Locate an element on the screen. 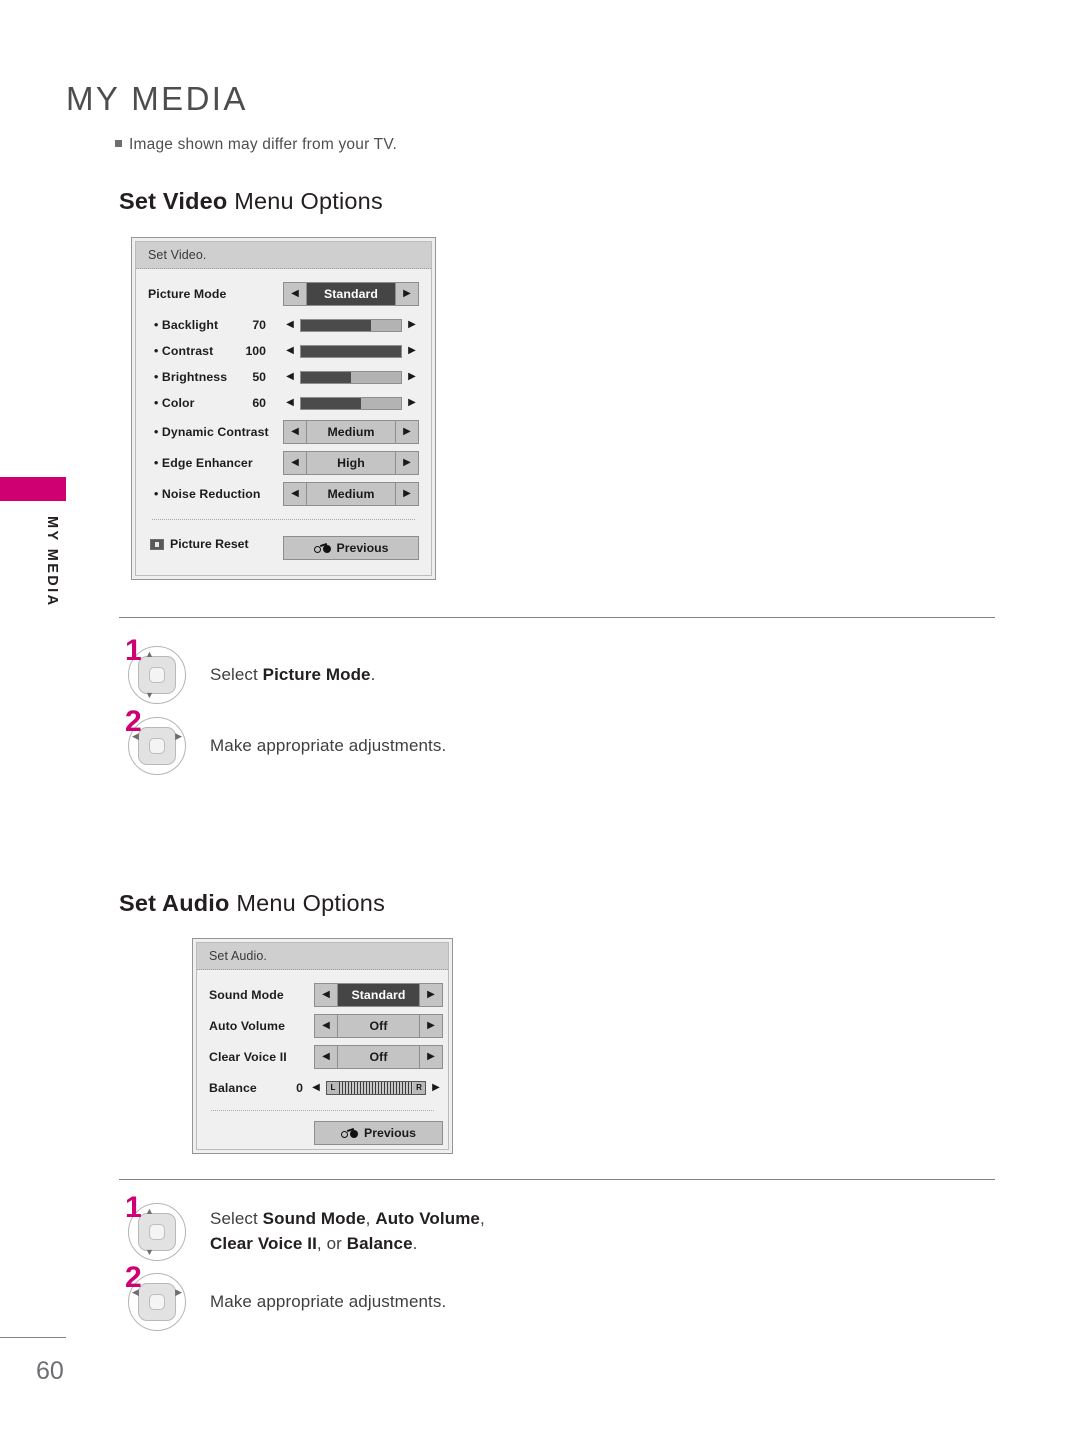  footer-rule is located at coordinates (33, 1337).